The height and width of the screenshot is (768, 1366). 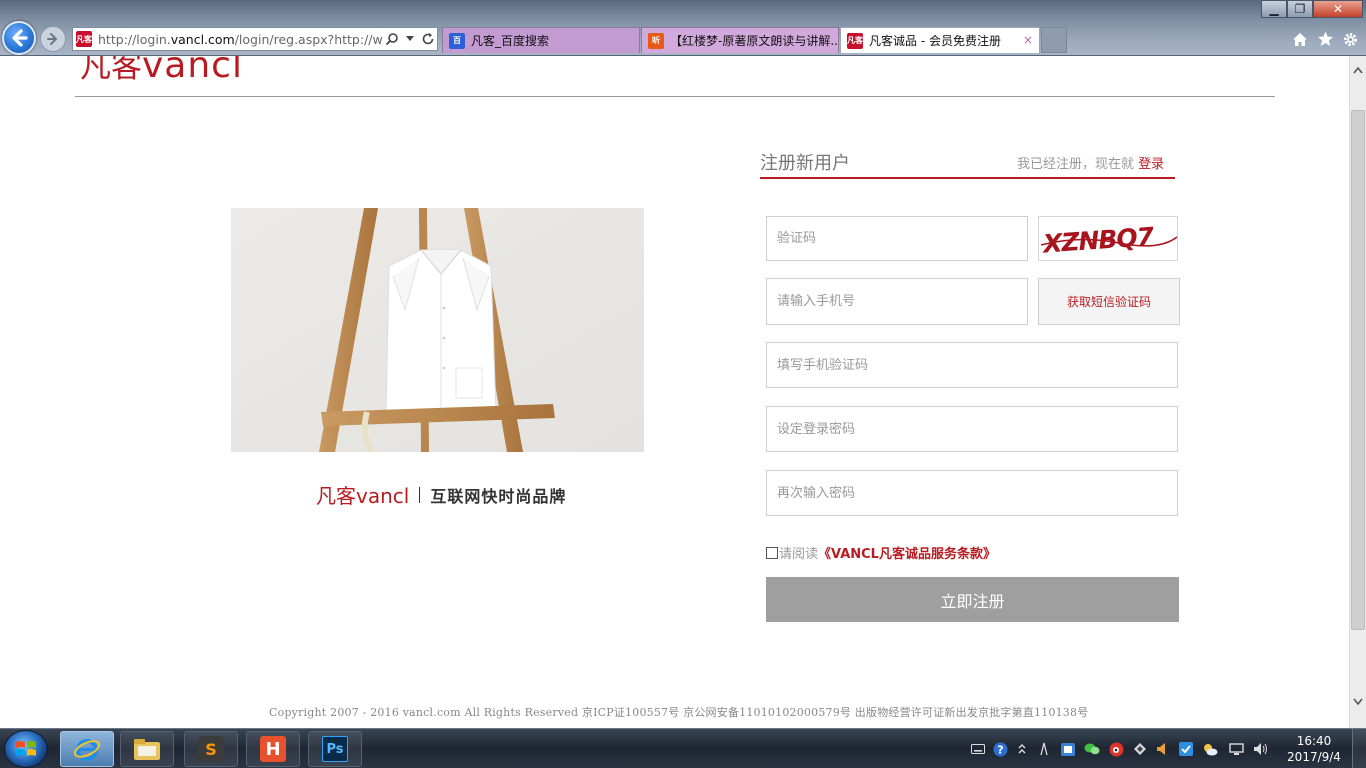 I want to click on captcha-image: XZNBQ7, so click(x=1108, y=238).